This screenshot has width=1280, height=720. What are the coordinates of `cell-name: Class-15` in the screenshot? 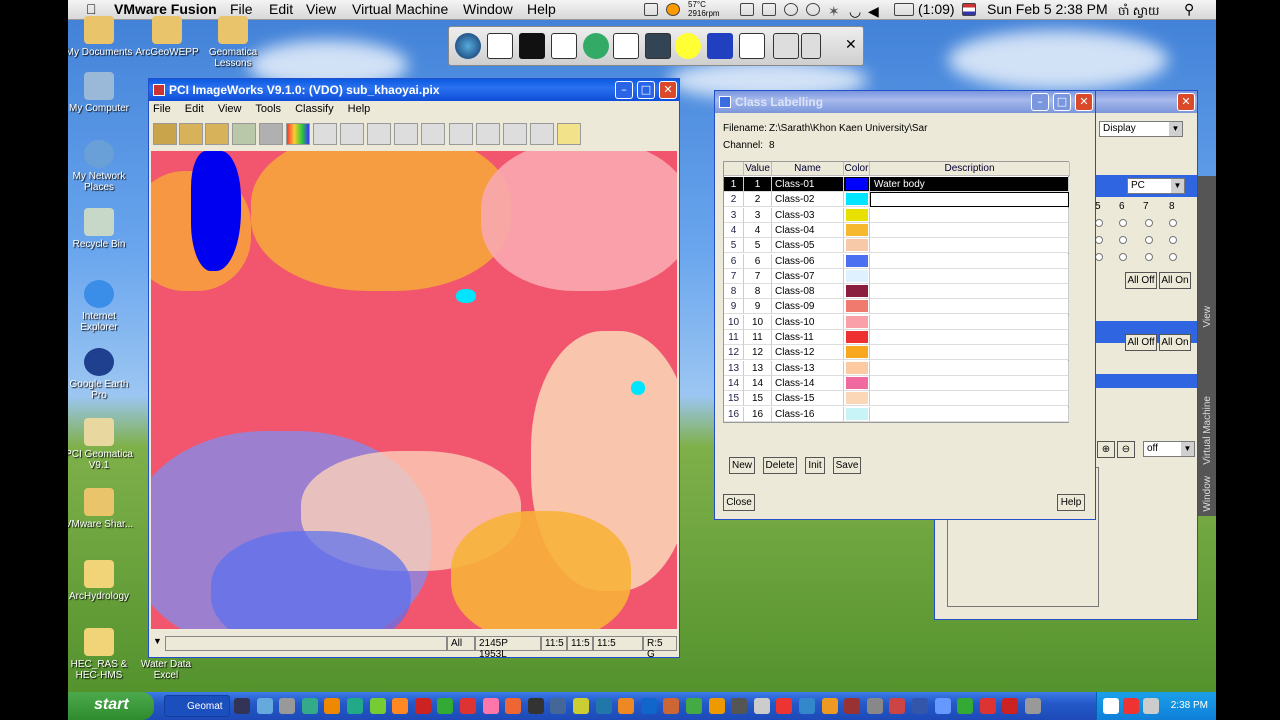 It's located at (808, 399).